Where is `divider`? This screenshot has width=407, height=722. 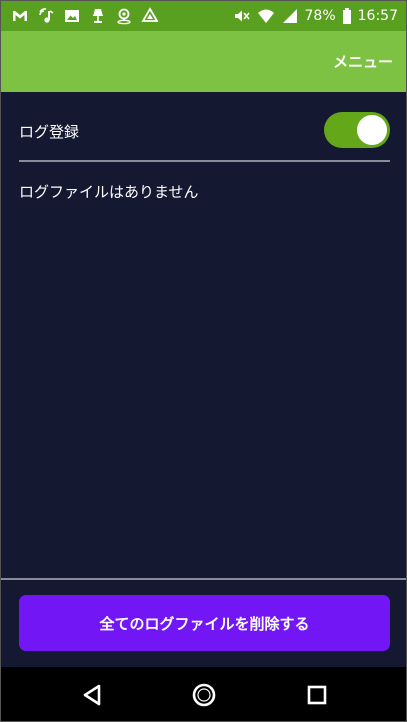
divider is located at coordinates (204, 161).